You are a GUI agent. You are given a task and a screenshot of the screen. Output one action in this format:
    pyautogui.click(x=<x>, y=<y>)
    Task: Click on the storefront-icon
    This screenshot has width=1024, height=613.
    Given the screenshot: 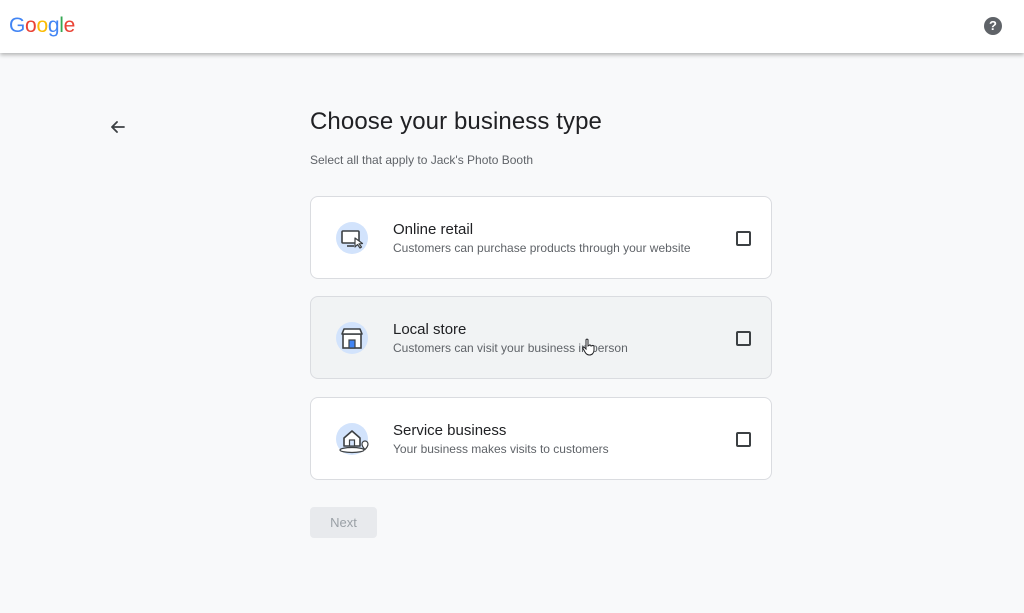 What is the action you would take?
    pyautogui.click(x=352, y=338)
    